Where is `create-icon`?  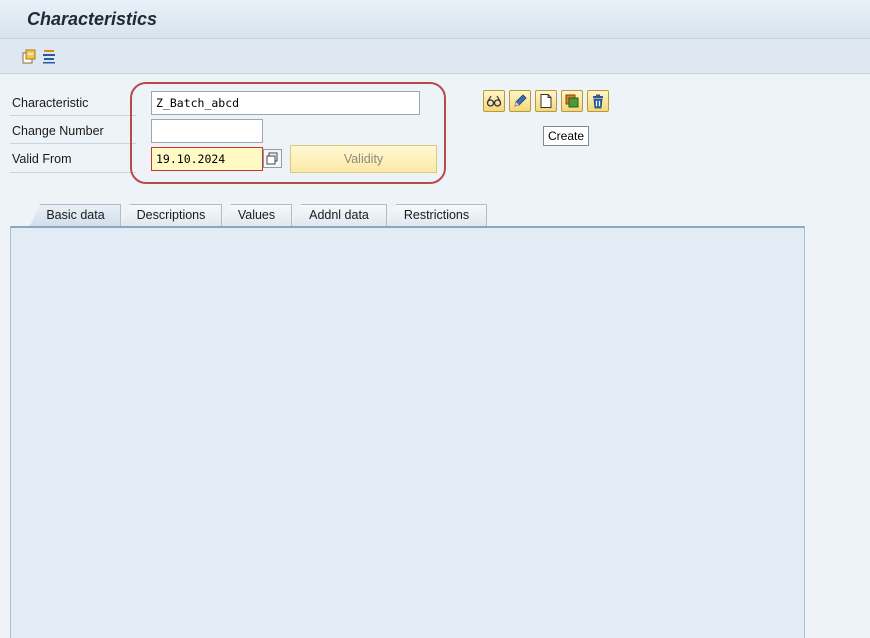
create-icon is located at coordinates (546, 101).